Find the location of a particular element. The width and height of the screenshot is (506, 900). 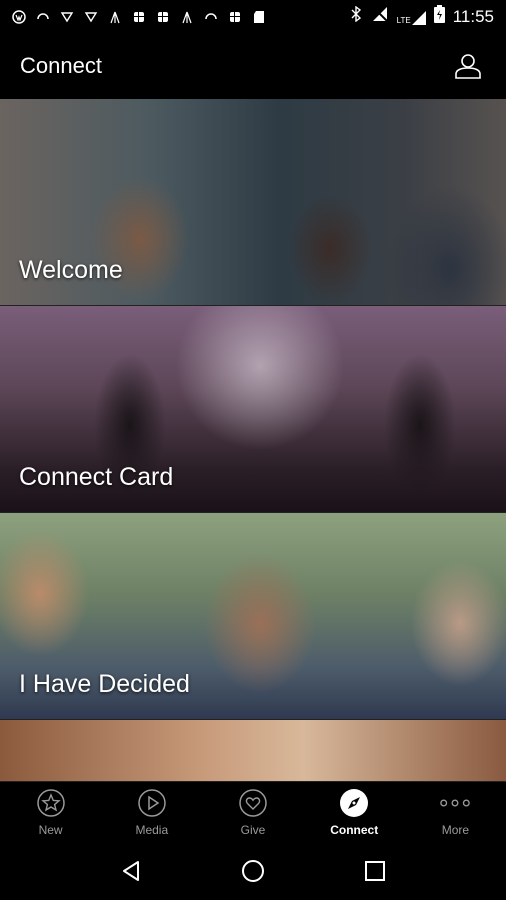

sd-card-icon is located at coordinates (259, 17).